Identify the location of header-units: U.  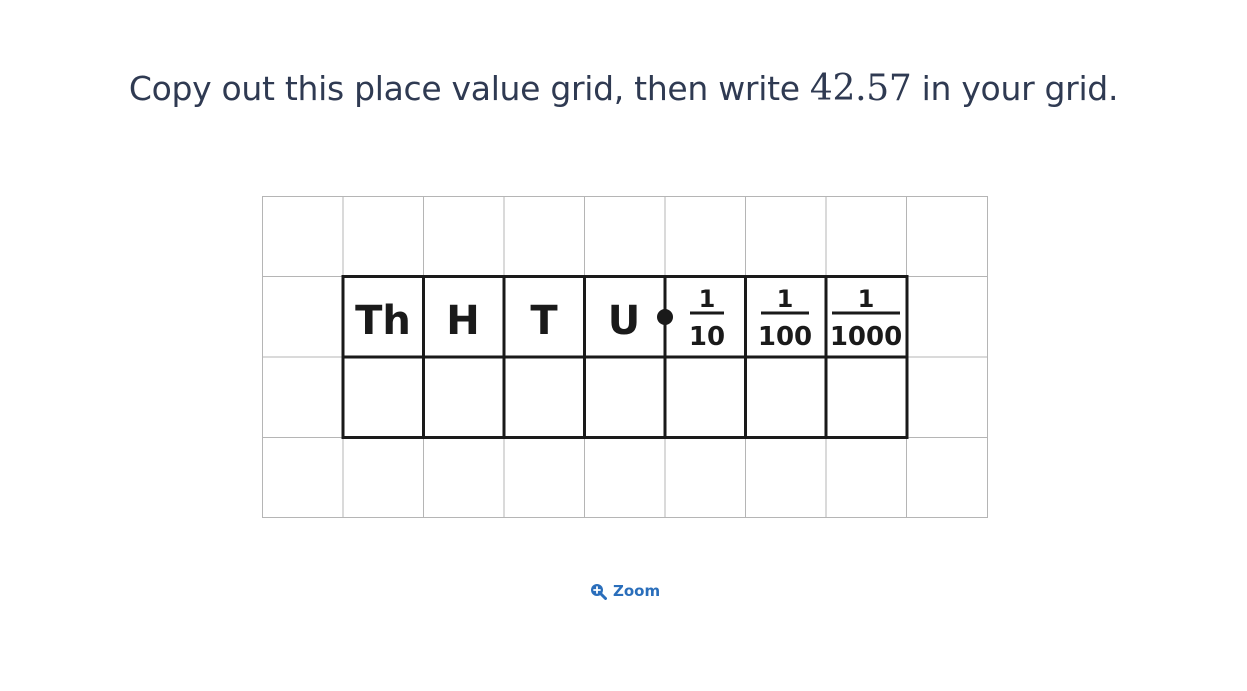
(624, 321).